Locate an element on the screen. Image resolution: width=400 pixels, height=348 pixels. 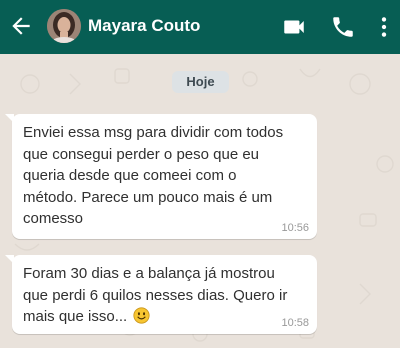
message-time: 10:58 is located at coordinates (295, 323).